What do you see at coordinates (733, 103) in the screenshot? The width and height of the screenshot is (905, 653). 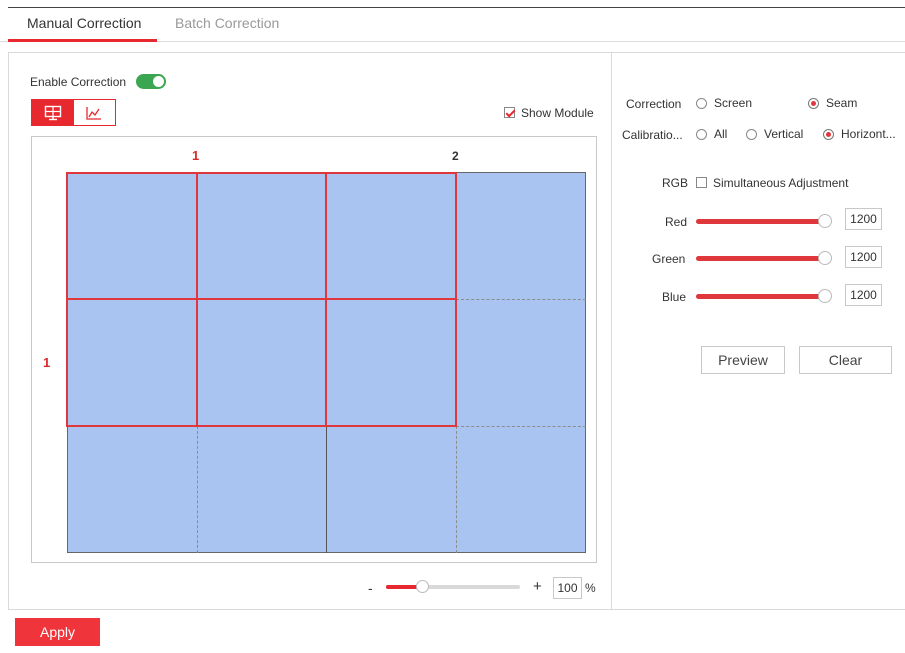 I see `correction-screen-label: Screen` at bounding box center [733, 103].